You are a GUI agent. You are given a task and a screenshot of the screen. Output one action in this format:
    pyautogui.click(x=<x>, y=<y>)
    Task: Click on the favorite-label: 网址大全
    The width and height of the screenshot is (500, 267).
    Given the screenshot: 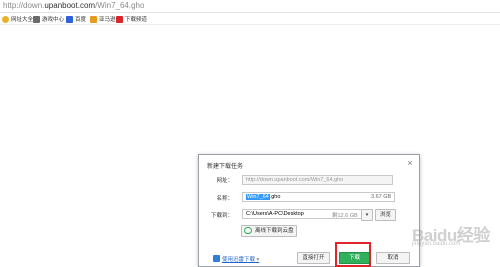 What is the action you would take?
    pyautogui.click(x=22, y=20)
    